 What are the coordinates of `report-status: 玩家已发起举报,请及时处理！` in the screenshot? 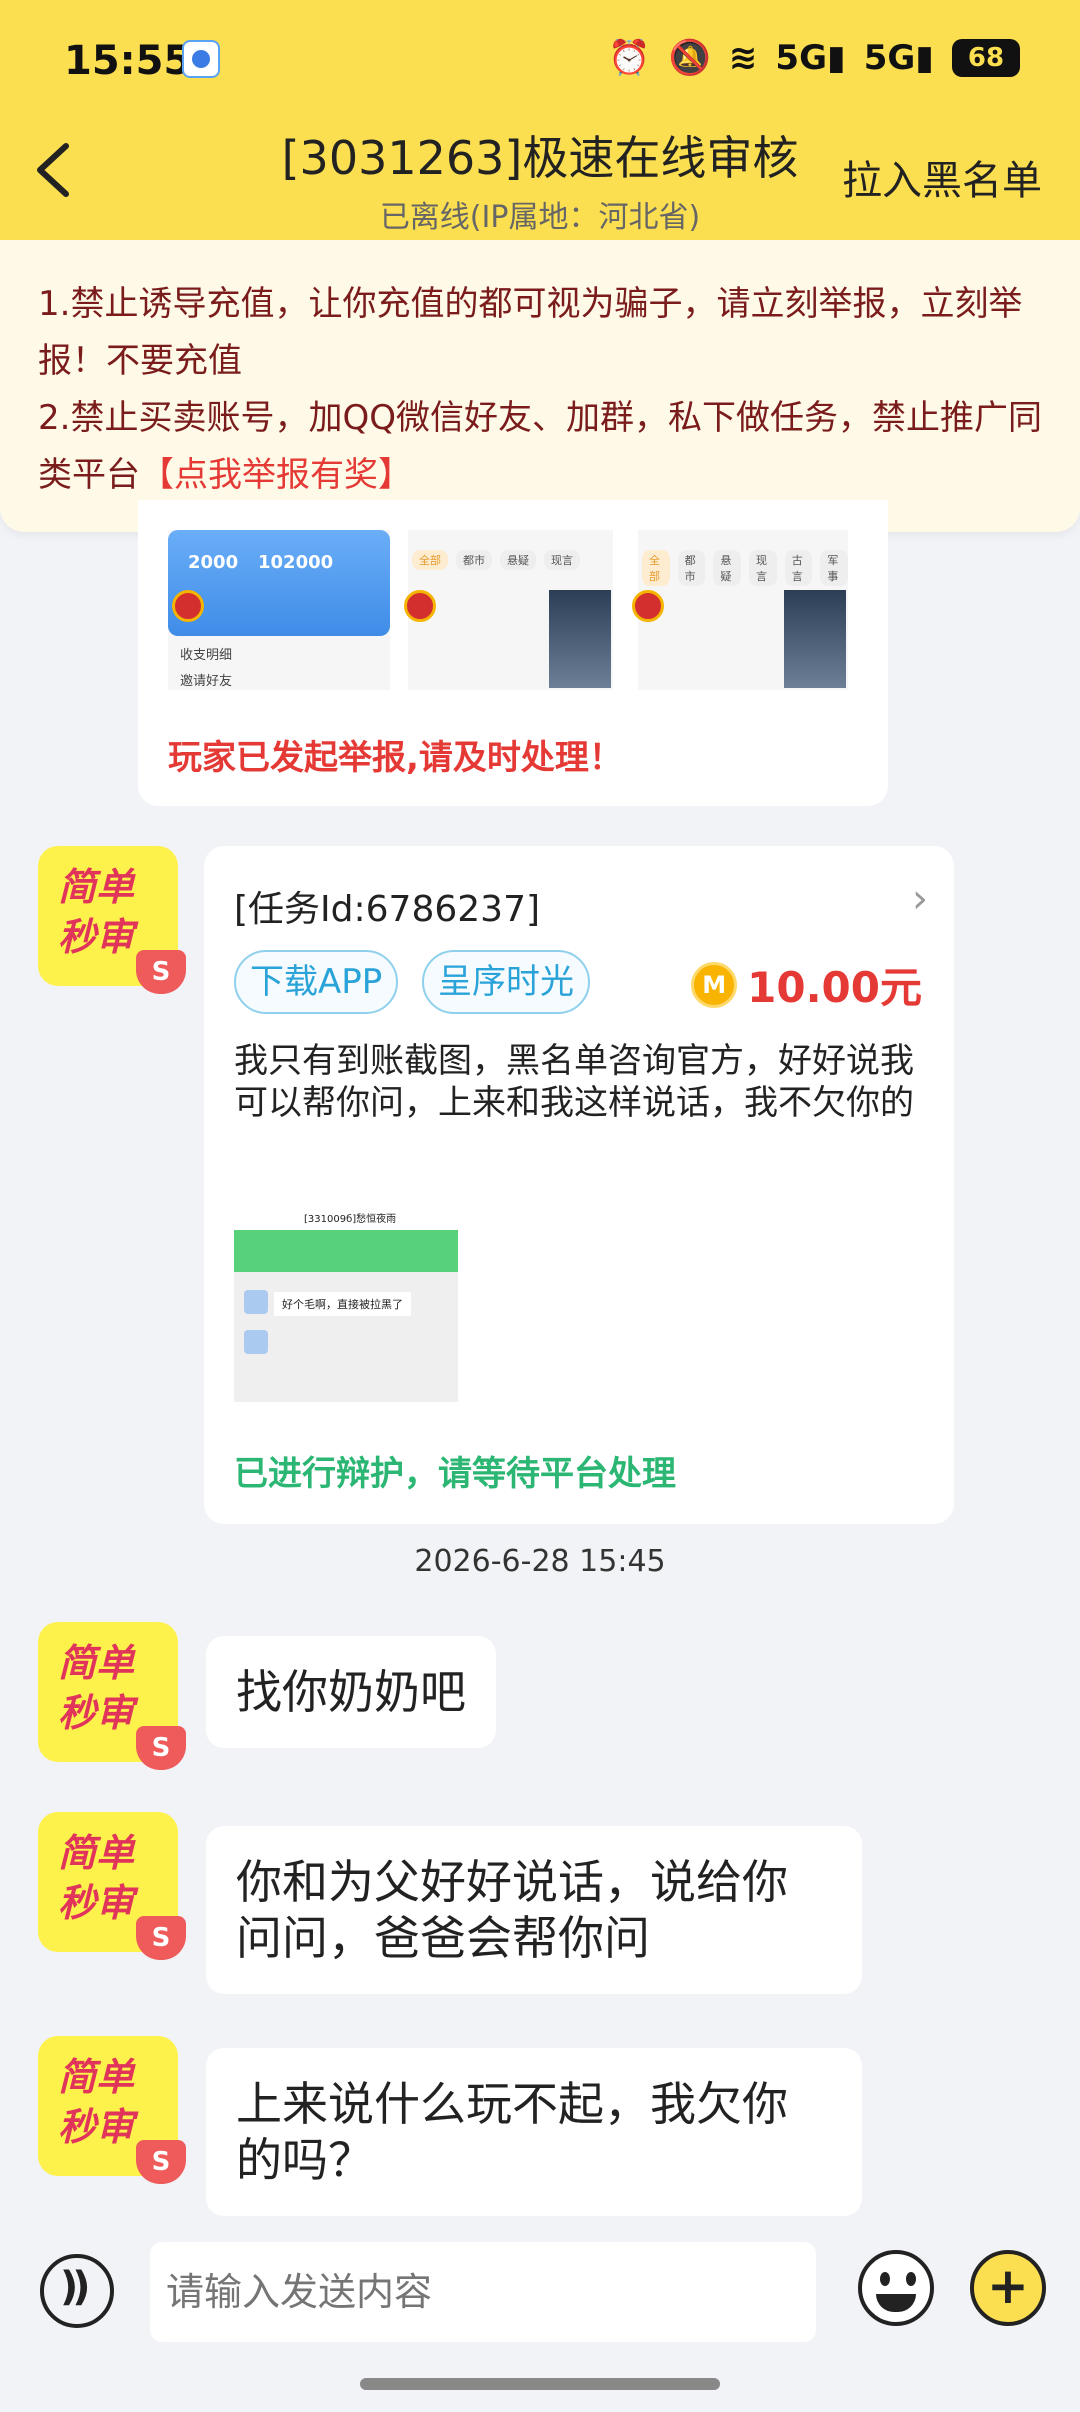 It's located at (395, 758).